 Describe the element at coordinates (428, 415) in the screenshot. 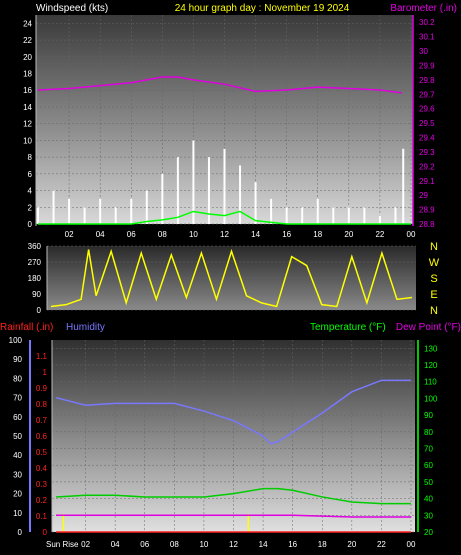

I see `temp-ytick-label: 90` at that location.